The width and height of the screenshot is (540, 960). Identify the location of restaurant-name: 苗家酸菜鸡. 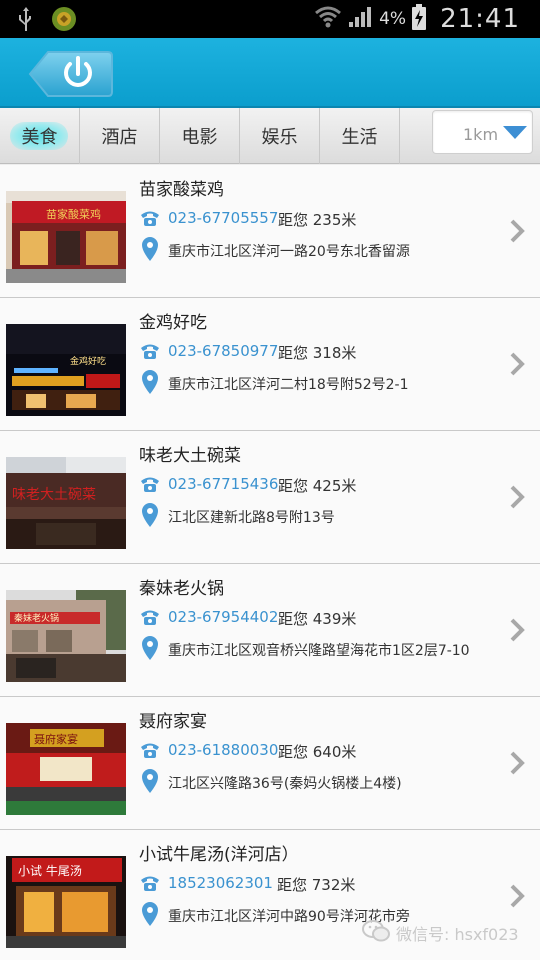
(181, 190).